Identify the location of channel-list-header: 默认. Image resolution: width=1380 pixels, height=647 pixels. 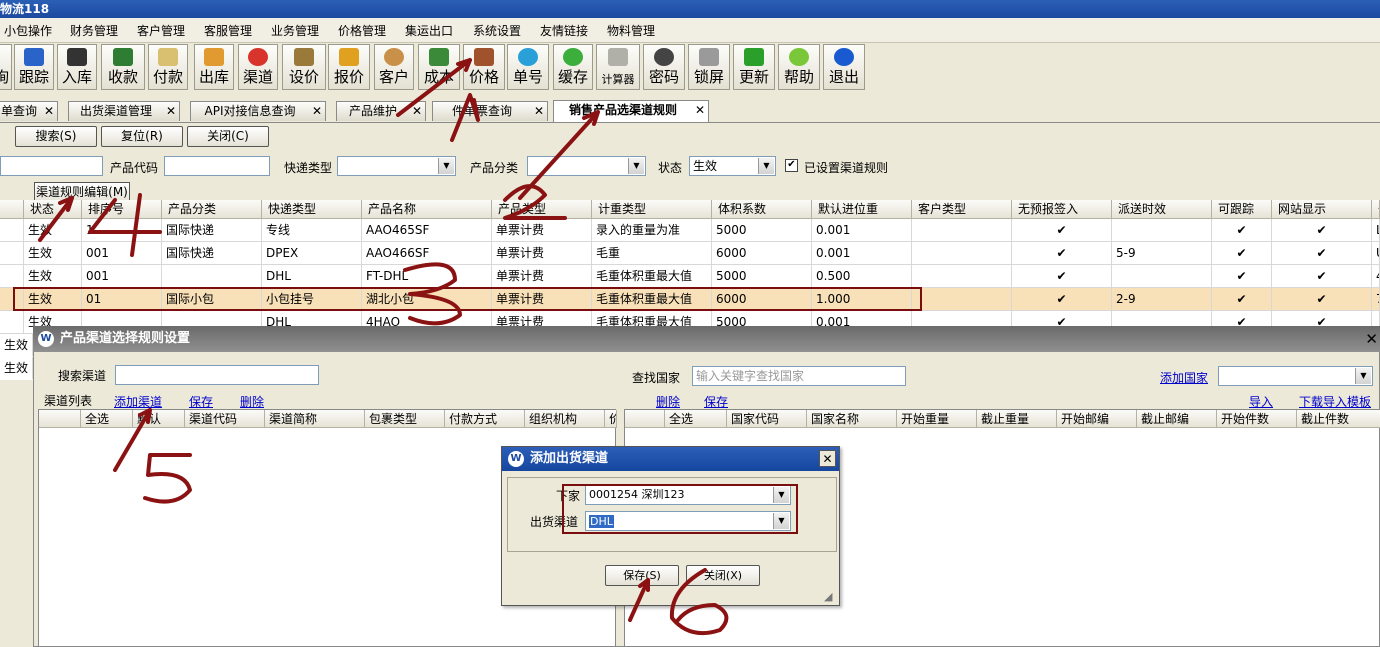
(159, 419).